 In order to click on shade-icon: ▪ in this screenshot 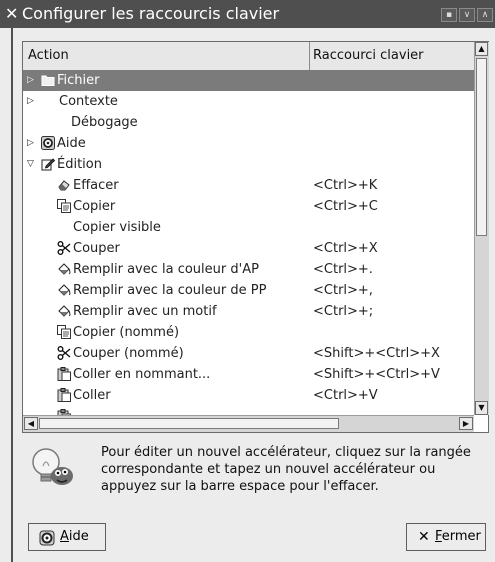, I will do `click(449, 15)`.